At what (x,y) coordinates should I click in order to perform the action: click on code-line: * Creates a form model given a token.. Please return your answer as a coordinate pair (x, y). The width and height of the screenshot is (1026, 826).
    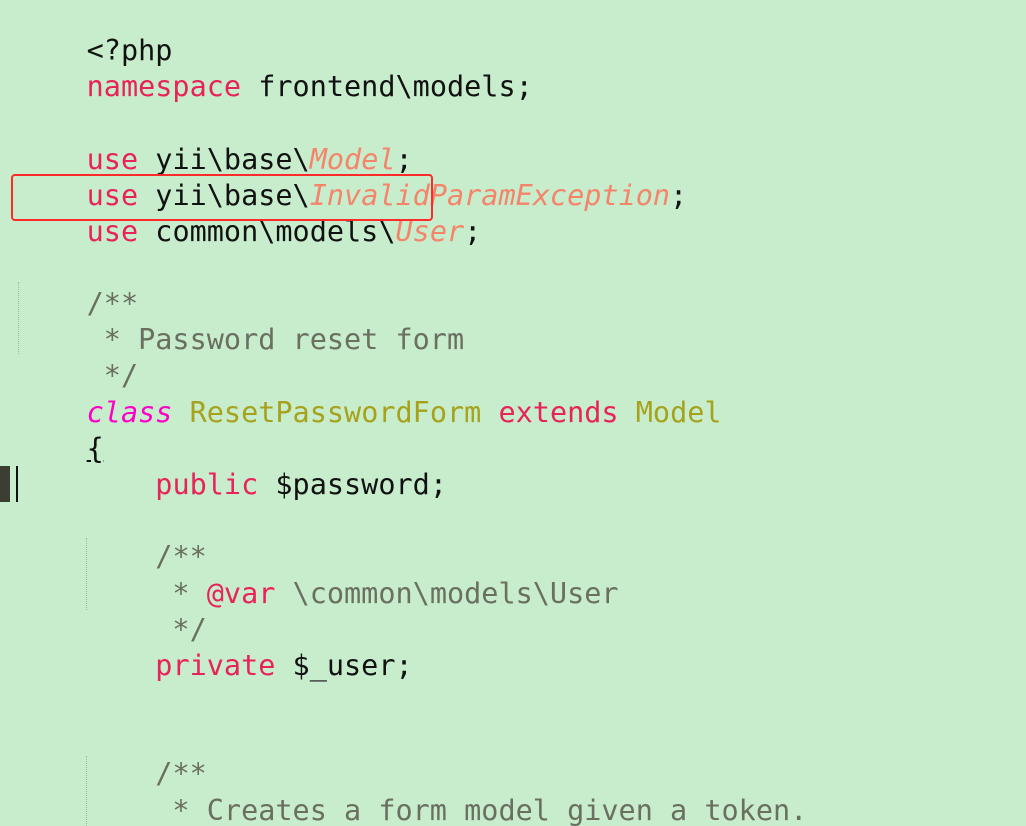
    Looking at the image, I should click on (412, 791).